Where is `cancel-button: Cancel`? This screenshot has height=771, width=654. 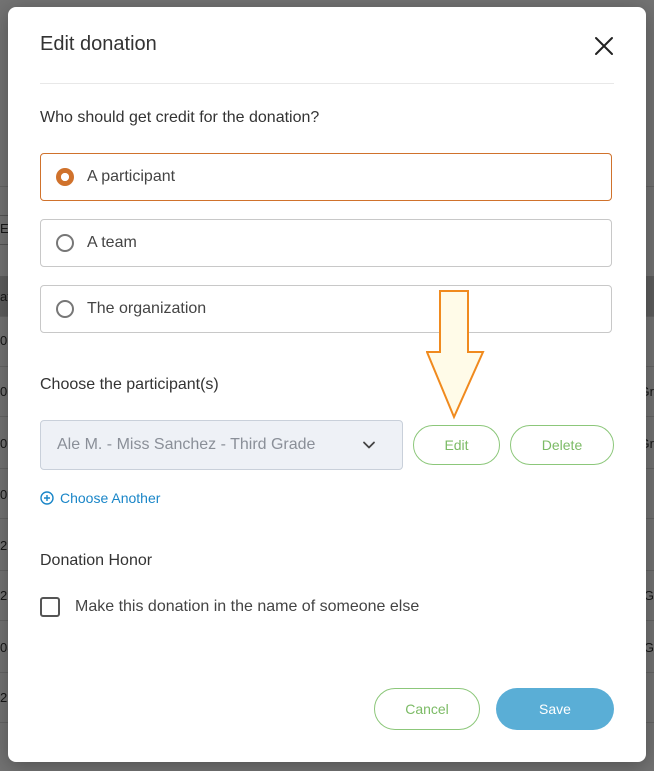
cancel-button: Cancel is located at coordinates (427, 709).